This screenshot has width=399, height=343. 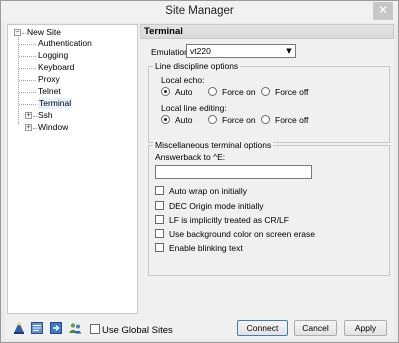 What do you see at coordinates (315, 328) in the screenshot?
I see `cancel-button: Cancel` at bounding box center [315, 328].